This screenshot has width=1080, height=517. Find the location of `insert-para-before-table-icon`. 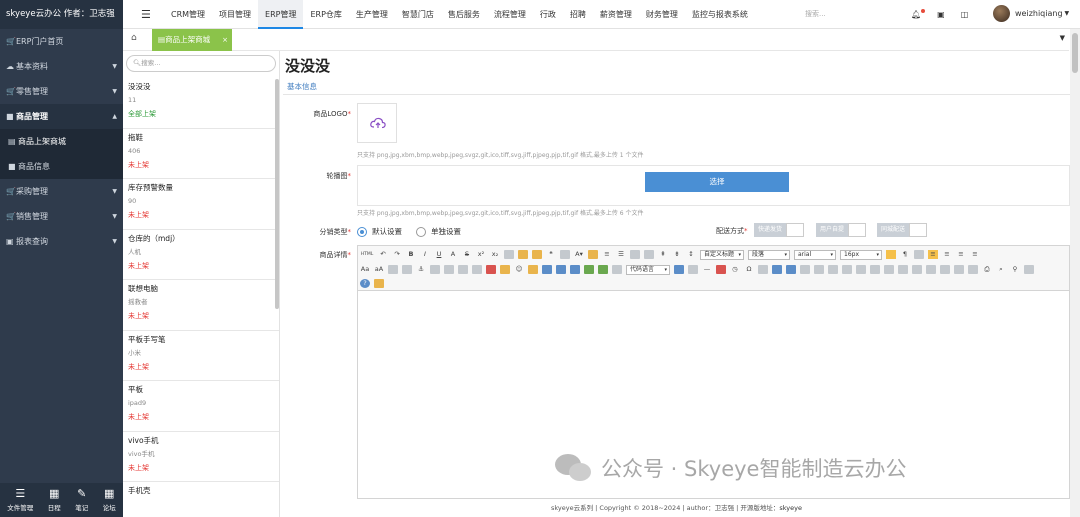

insert-para-before-table-icon is located at coordinates (819, 269).